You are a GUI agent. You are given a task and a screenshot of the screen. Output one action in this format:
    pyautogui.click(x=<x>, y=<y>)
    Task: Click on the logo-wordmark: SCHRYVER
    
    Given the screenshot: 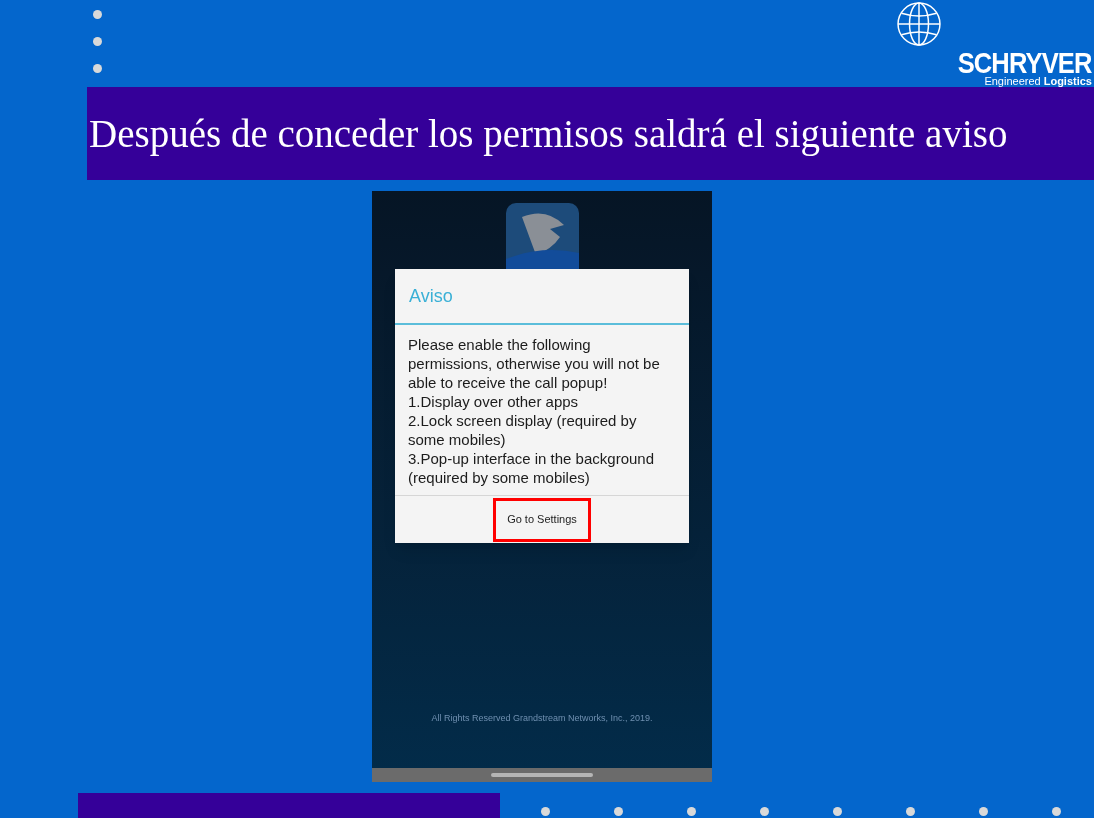 What is the action you would take?
    pyautogui.click(x=1025, y=63)
    